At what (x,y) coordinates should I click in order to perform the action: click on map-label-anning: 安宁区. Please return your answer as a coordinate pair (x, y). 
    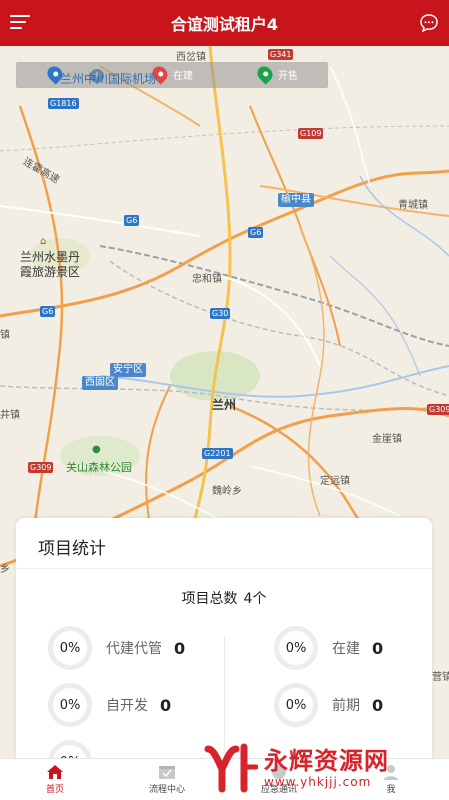
    Looking at the image, I should click on (128, 370).